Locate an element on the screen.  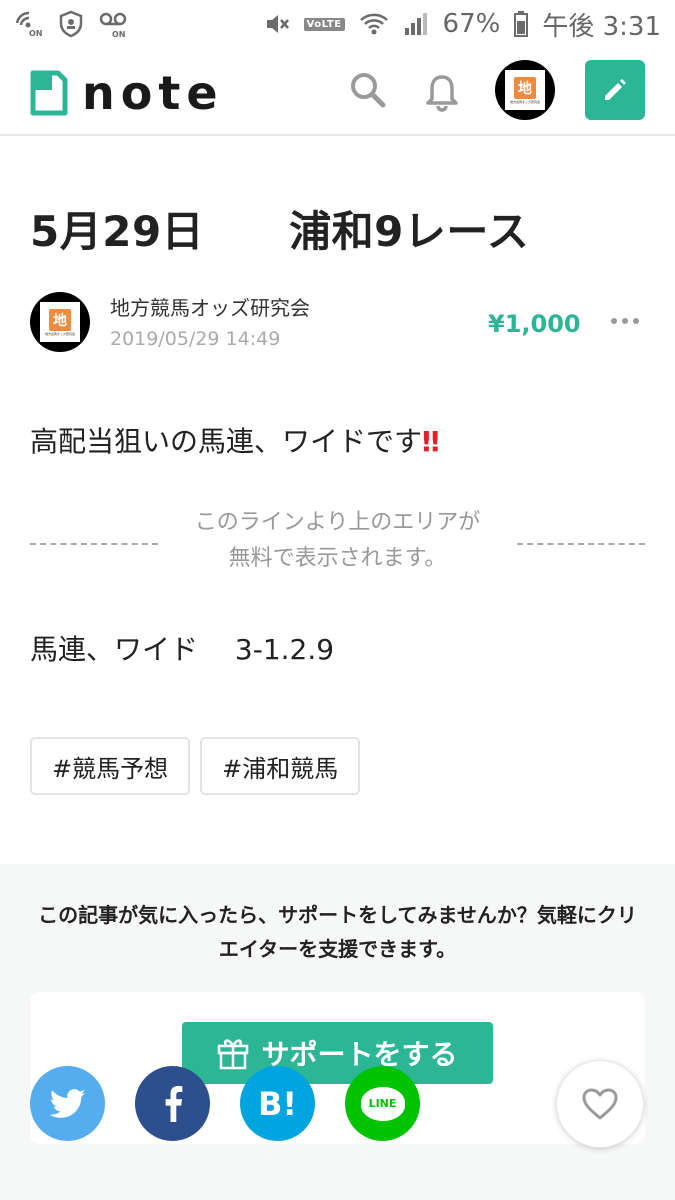
author-avatar-caption: 地方競馬オッズ研究会 is located at coordinates (59, 333).